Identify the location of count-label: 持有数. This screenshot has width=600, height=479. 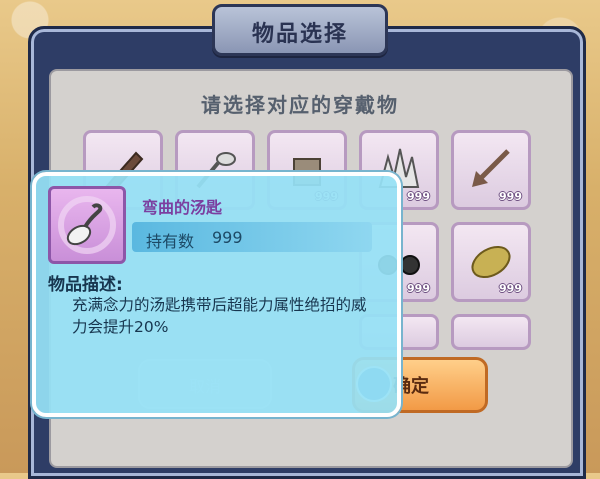
(170, 241).